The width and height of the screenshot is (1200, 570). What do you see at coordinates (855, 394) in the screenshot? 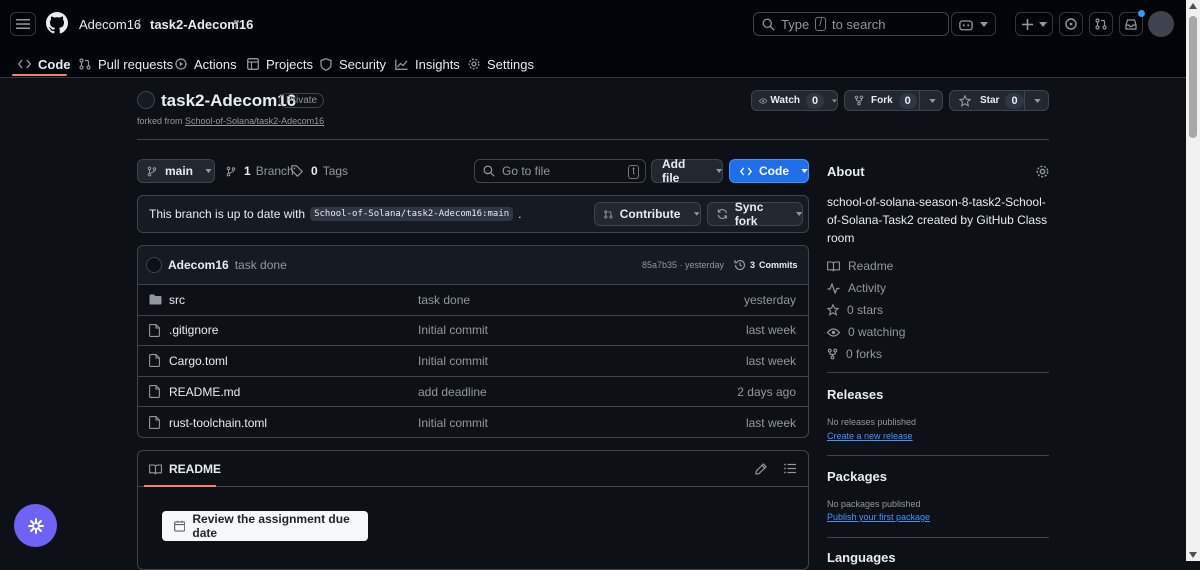
I see `releases-heading: Releases` at bounding box center [855, 394].